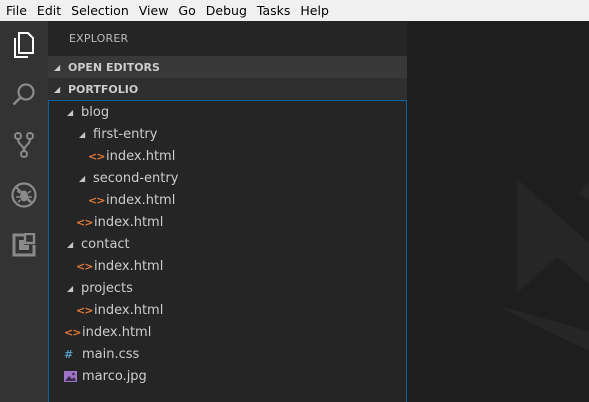 This screenshot has width=589, height=402. Describe the element at coordinates (227, 89) in the screenshot. I see `portfolio-folder-header: ◢ PORTFOLIO` at that location.